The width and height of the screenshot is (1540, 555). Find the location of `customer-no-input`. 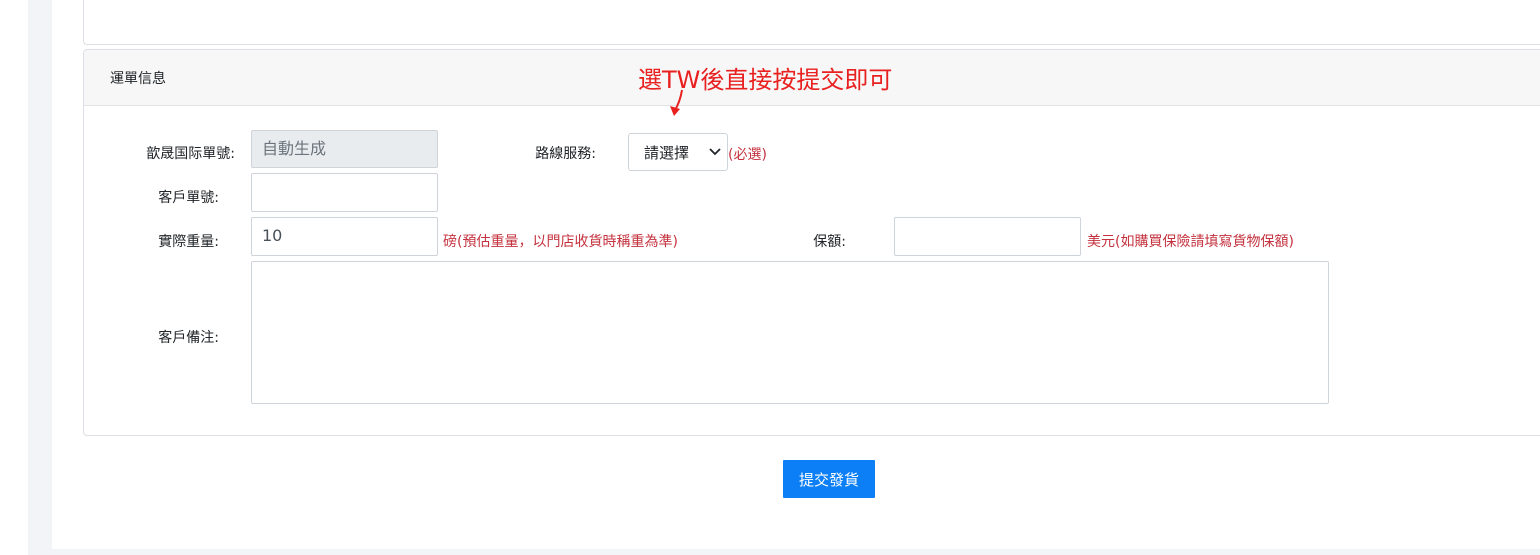

customer-no-input is located at coordinates (344, 192).